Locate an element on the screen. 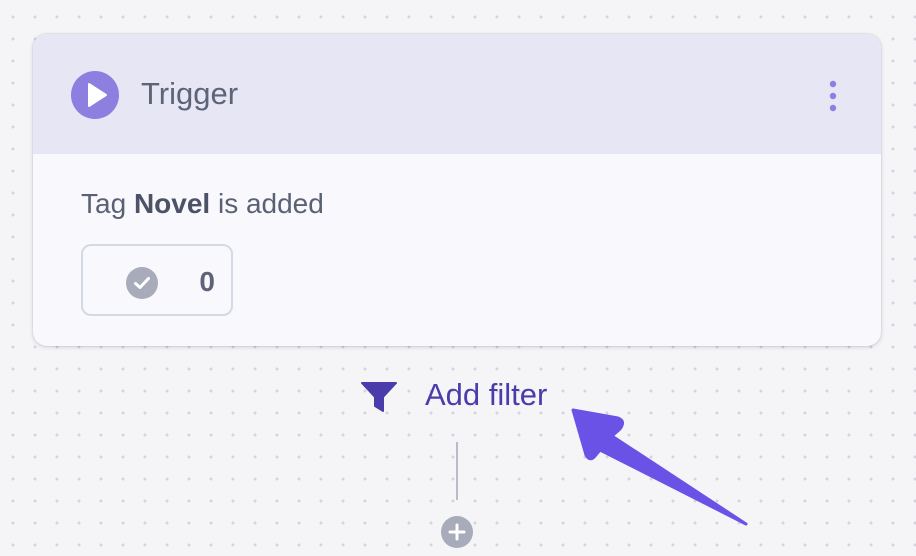  plus-circle-icon is located at coordinates (457, 532).